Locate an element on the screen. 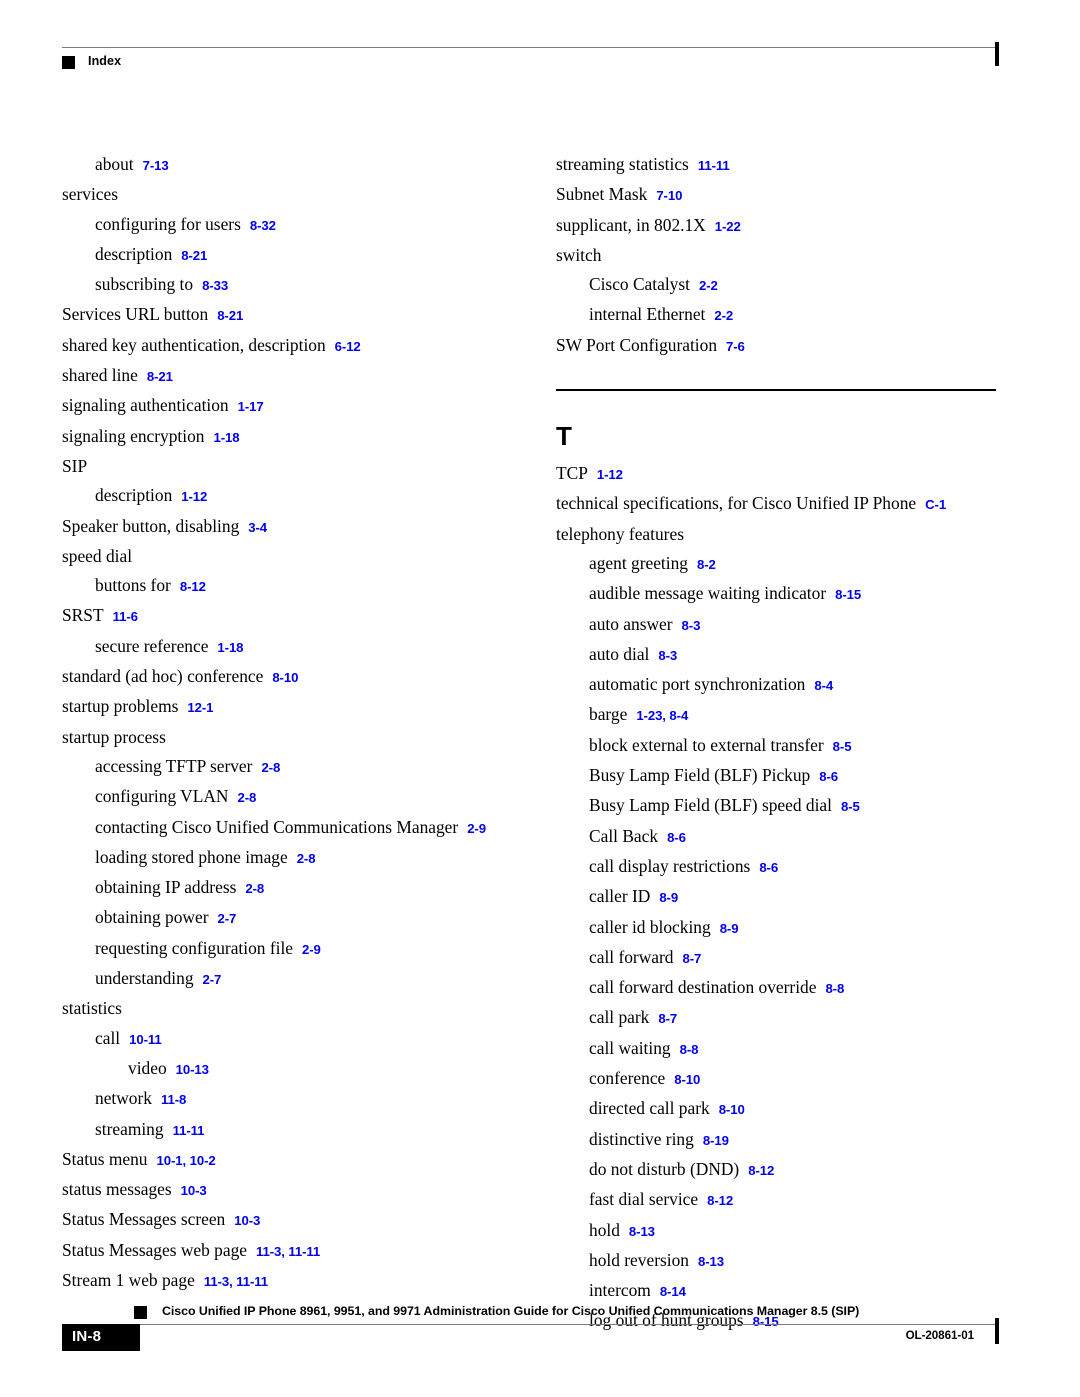  header-rule-end-tick is located at coordinates (997, 54).